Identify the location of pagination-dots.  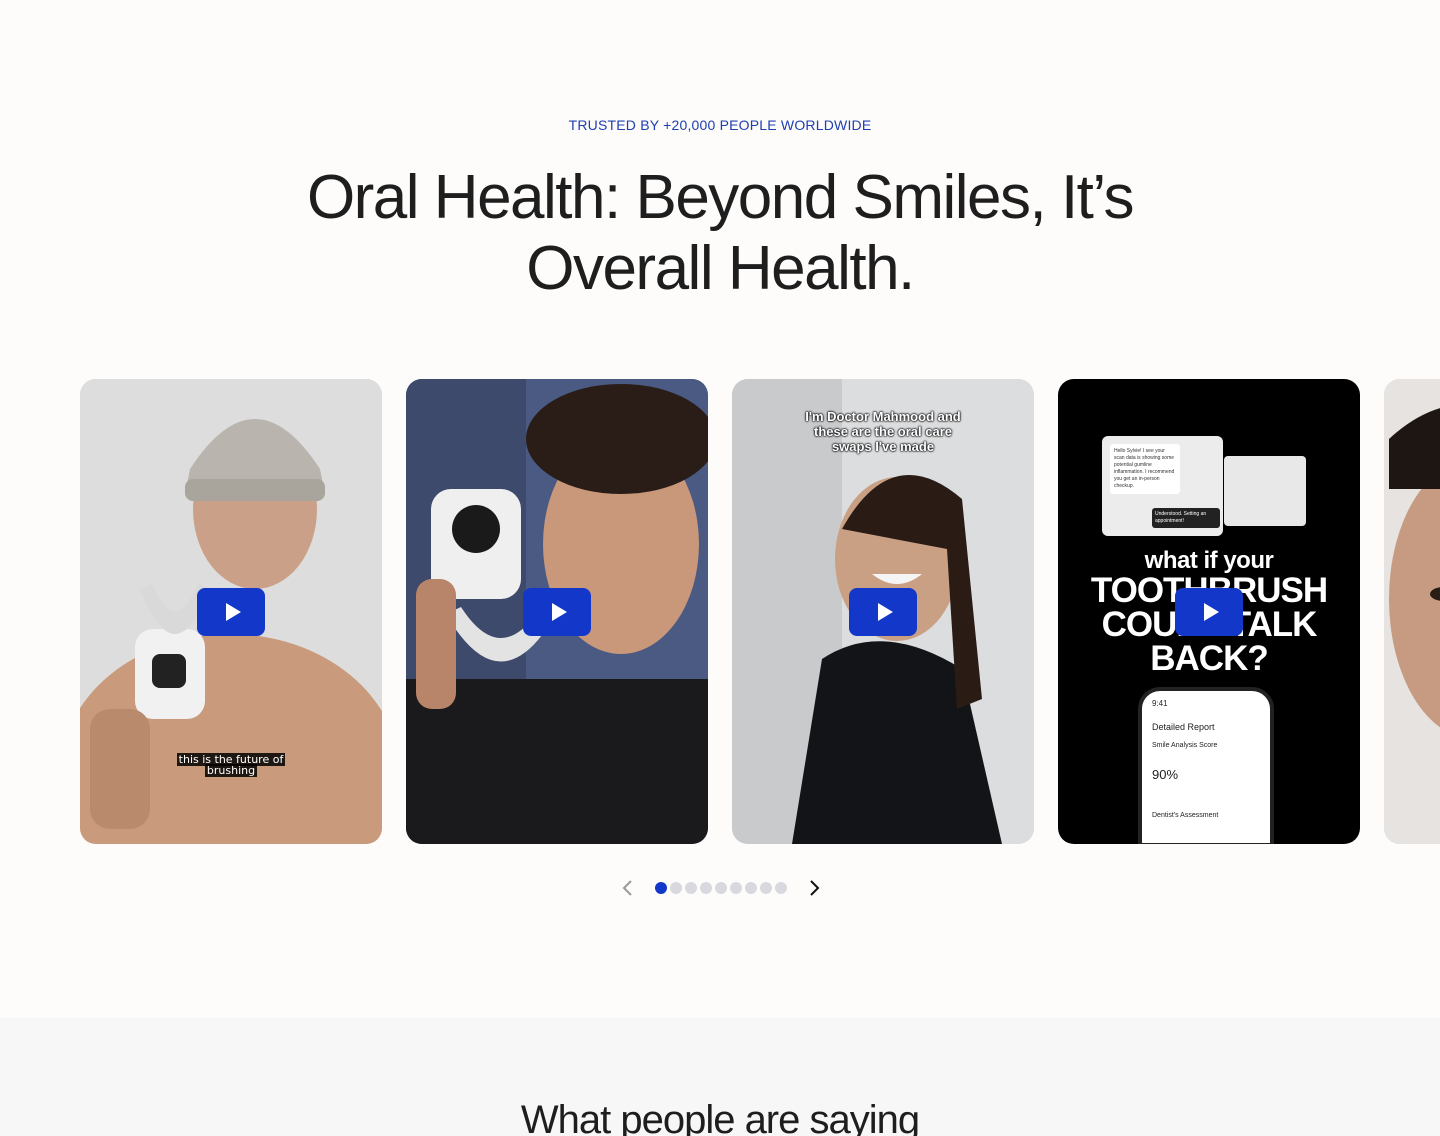
(721, 888).